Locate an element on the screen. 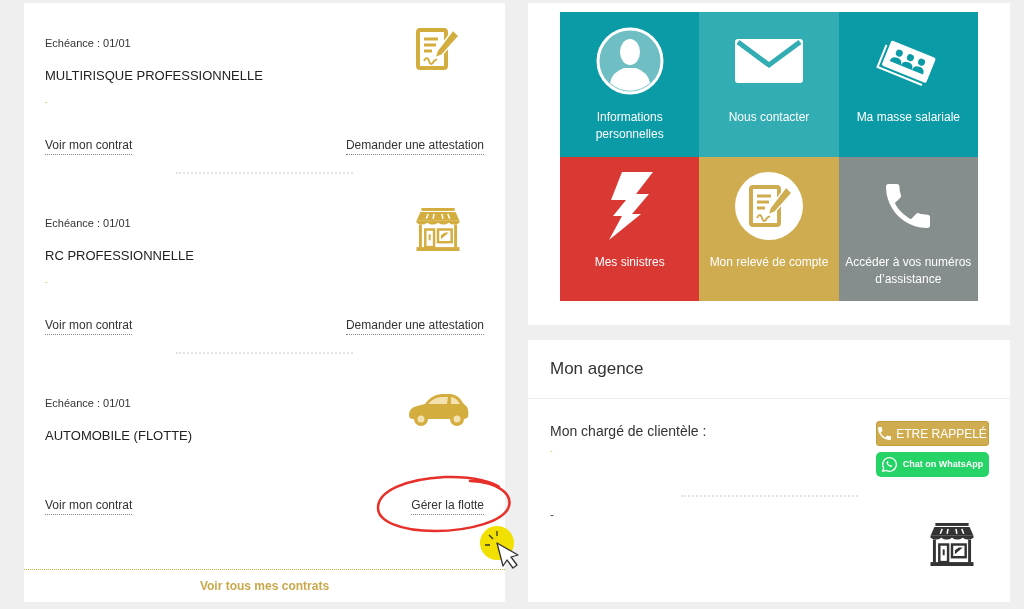 The image size is (1024, 609). envelope-icon is located at coordinates (769, 61).